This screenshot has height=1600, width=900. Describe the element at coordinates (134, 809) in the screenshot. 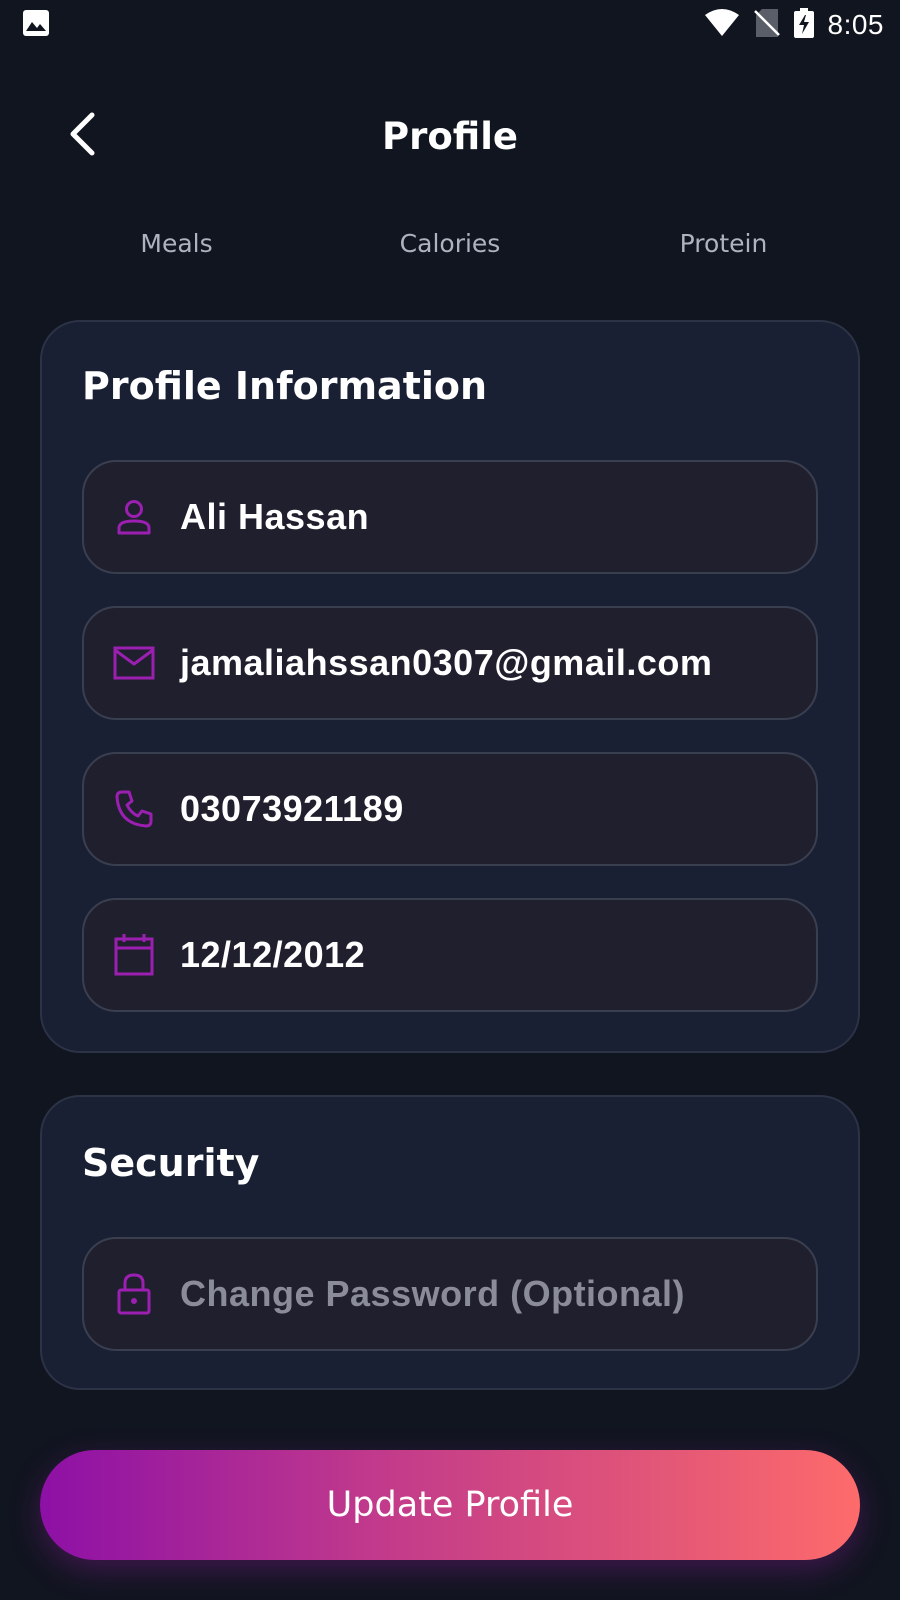

I see `phone-icon` at that location.